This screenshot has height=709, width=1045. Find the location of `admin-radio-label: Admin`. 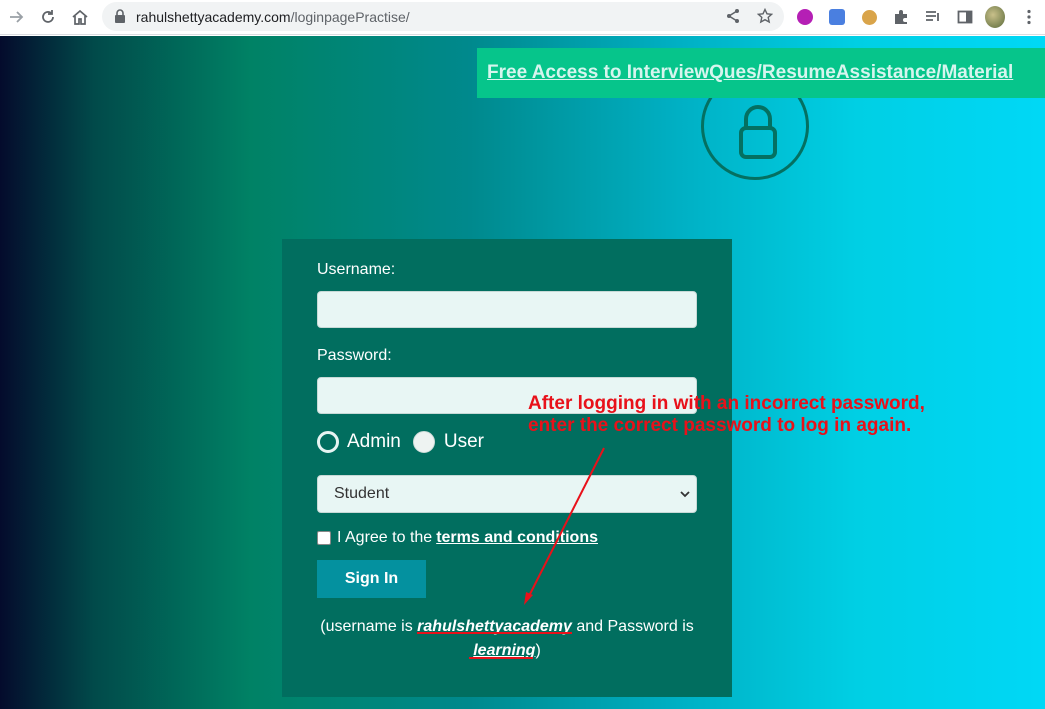

admin-radio-label: Admin is located at coordinates (374, 441).